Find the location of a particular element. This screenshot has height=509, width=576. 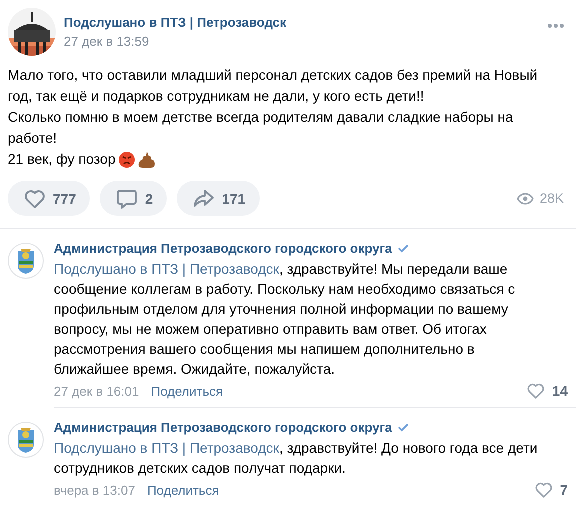

poop-icon is located at coordinates (147, 160).